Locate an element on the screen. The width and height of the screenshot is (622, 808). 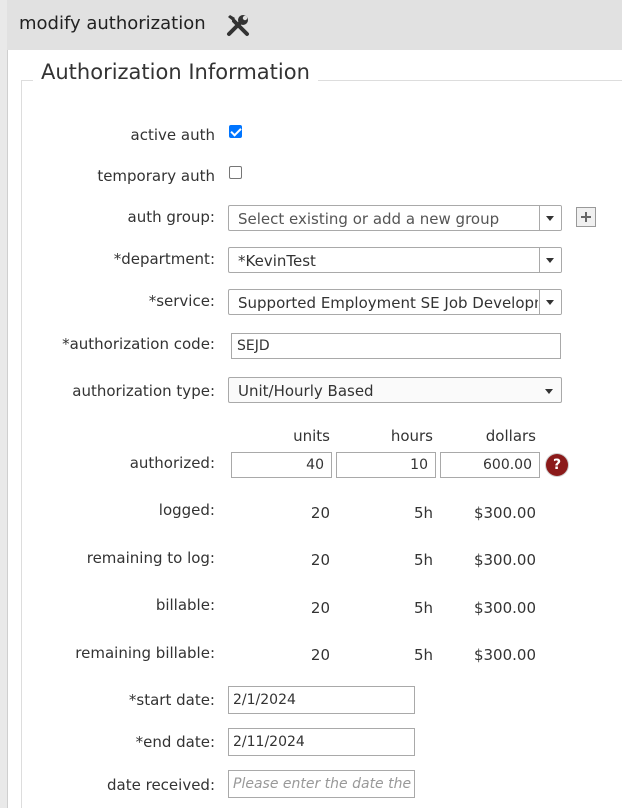
logged-label: logged: is located at coordinates (186, 510).